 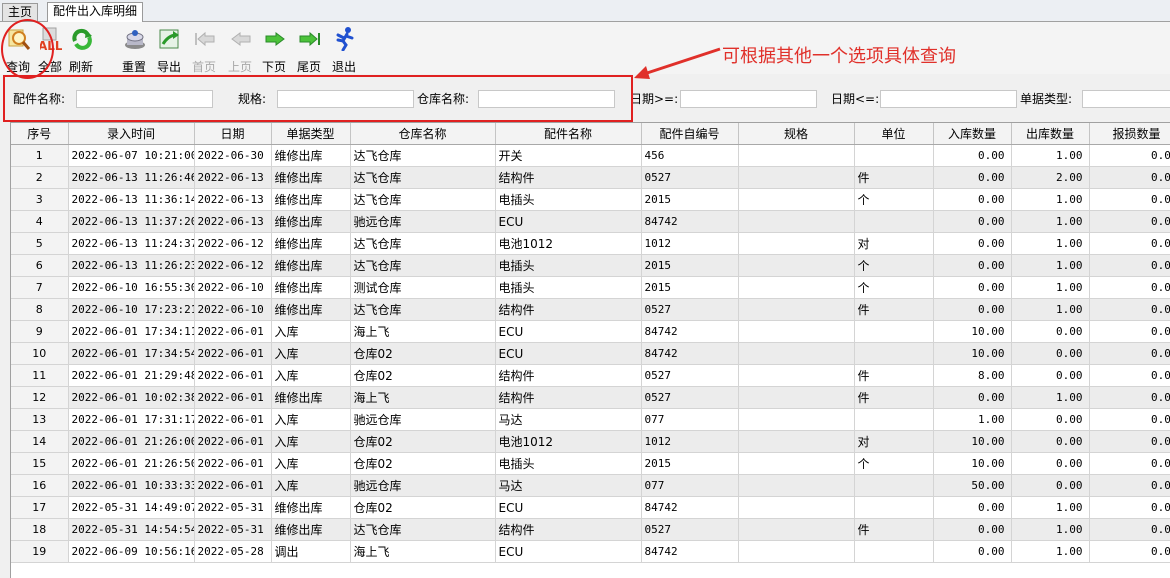 I want to click on col-header-unit: 单位, so click(x=894, y=134).